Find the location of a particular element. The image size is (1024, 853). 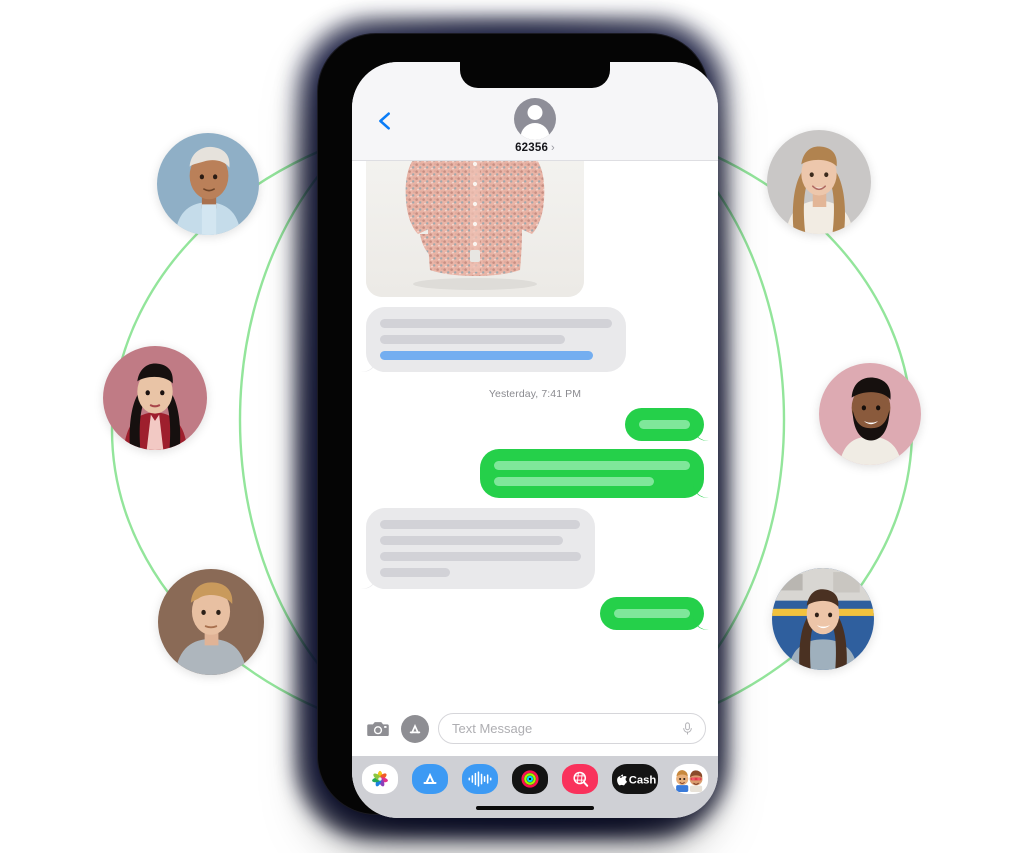

images-search-icon is located at coordinates (580, 779).